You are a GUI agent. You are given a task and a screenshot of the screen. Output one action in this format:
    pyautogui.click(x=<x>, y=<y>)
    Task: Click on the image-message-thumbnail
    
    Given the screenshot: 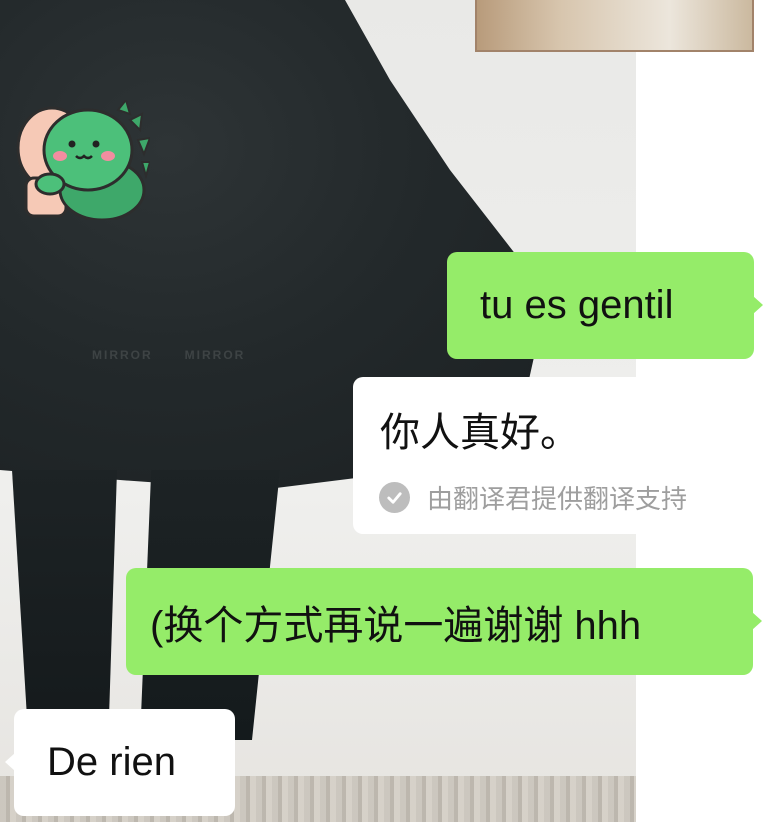 What is the action you would take?
    pyautogui.click(x=614, y=26)
    